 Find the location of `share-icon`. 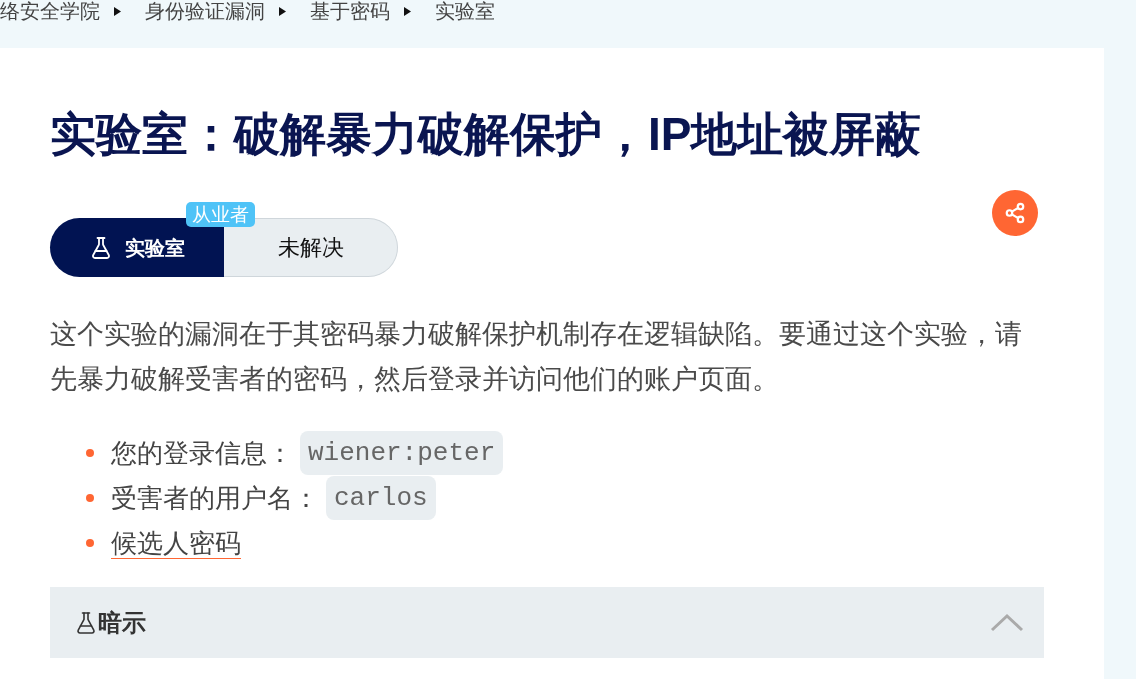

share-icon is located at coordinates (1015, 213).